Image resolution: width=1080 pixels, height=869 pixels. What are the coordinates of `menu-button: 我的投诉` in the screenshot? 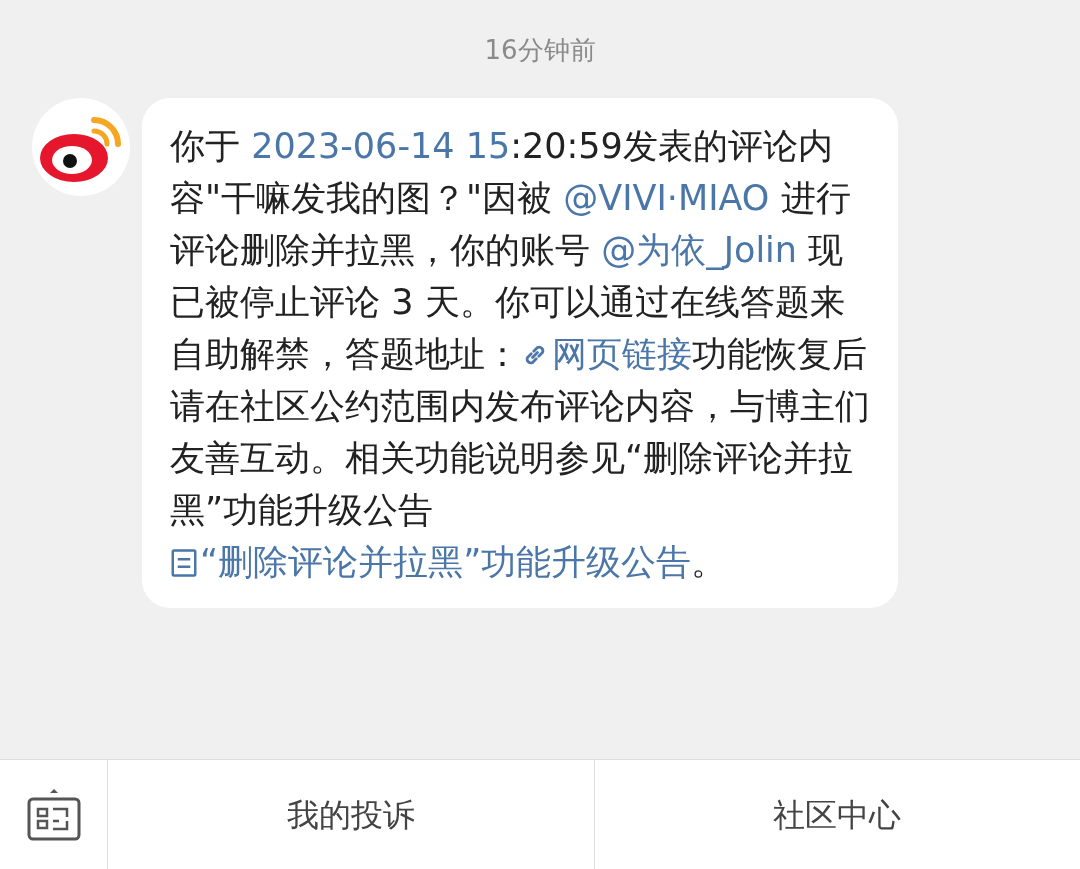 It's located at (351, 814).